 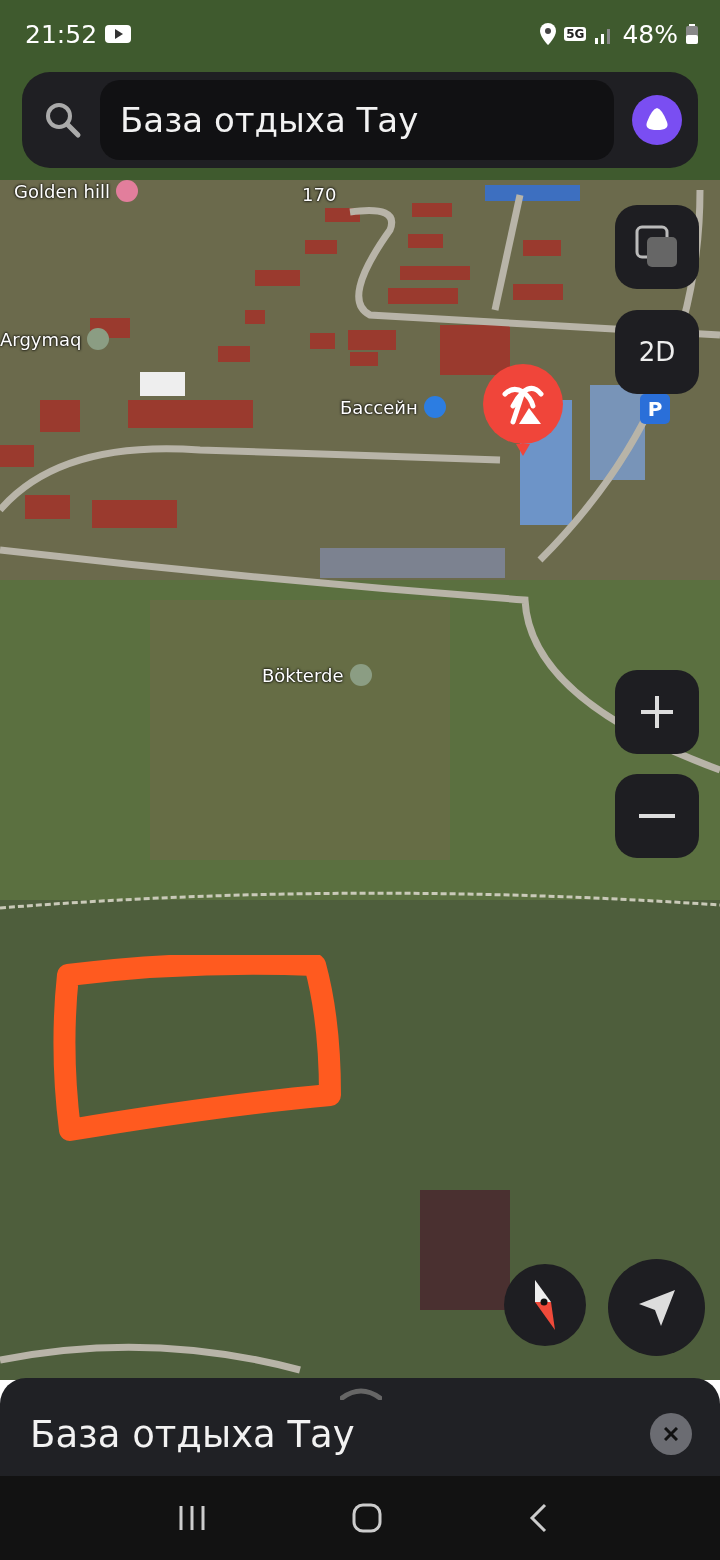 I want to click on location-icon, so click(x=548, y=34).